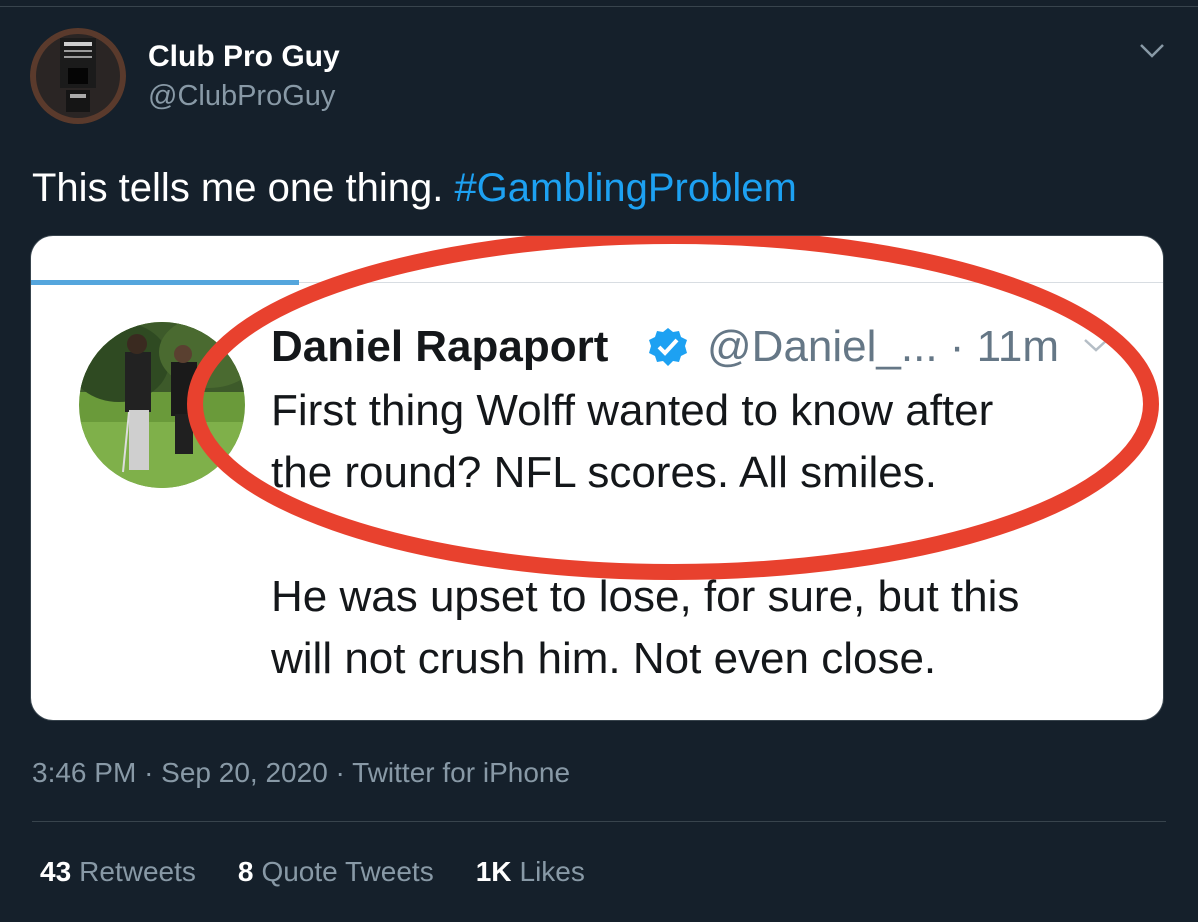 The image size is (1198, 922). What do you see at coordinates (78, 76) in the screenshot?
I see `author-avatar` at bounding box center [78, 76].